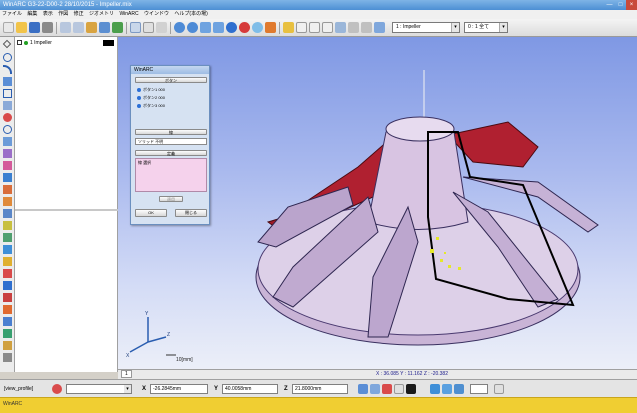 The image size is (637, 413). I want to click on layer-edit-icon, so click(459, 389).